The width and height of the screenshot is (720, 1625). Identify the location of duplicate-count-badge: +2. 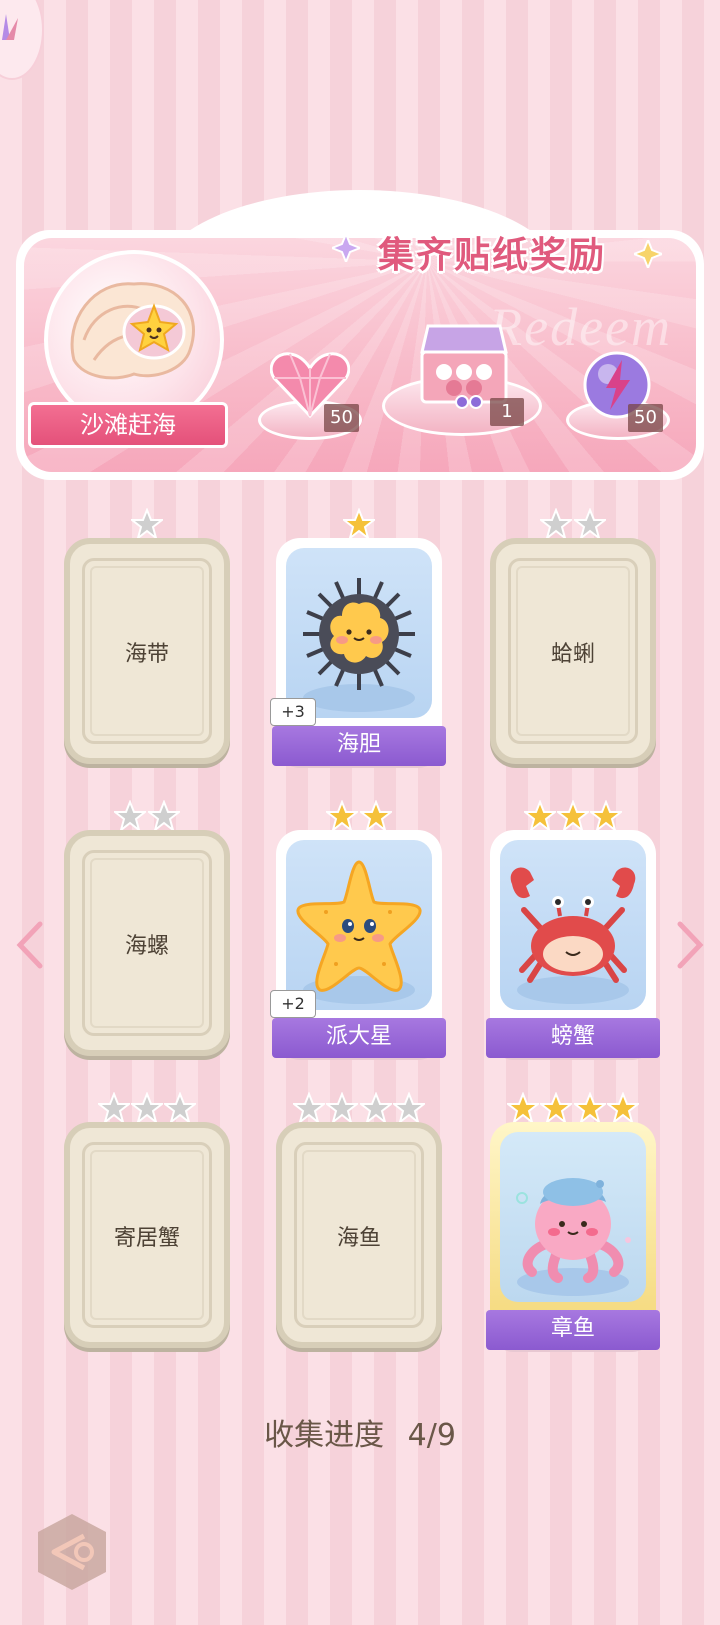
(293, 1004).